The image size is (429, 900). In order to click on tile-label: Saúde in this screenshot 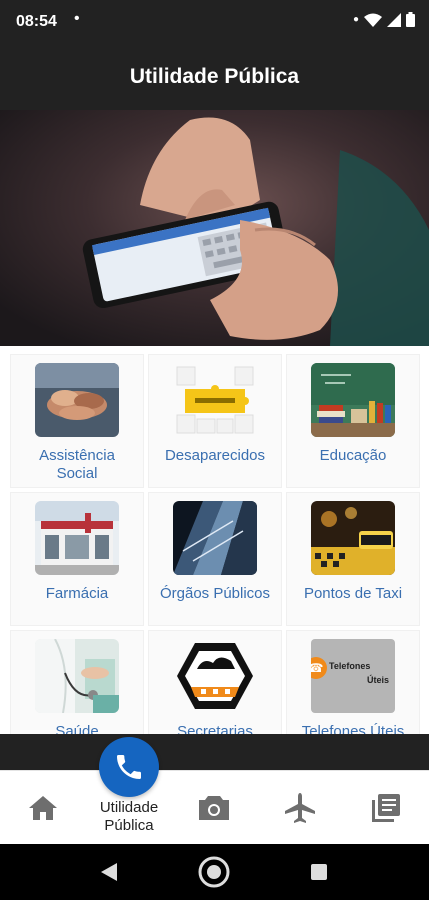, I will do `click(77, 728)`.